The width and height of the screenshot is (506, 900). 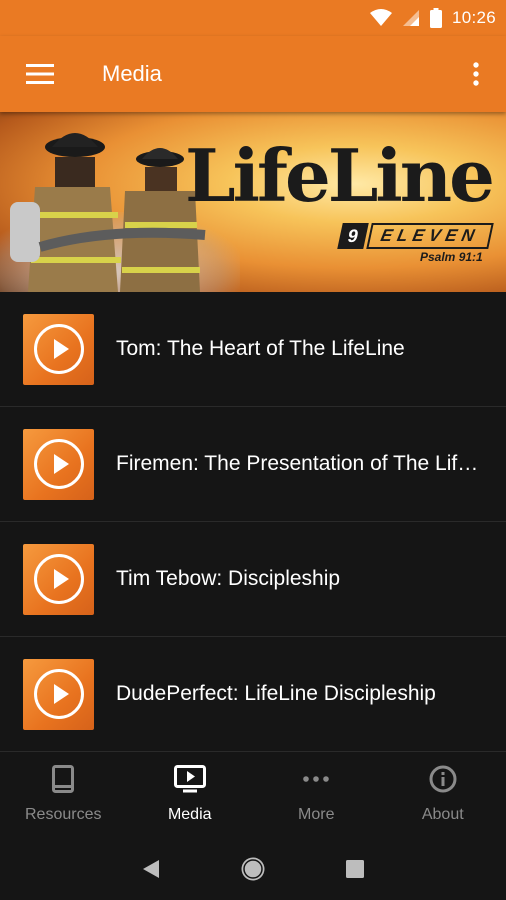 I want to click on bottom-navigation: Resources Media More About, so click(x=253, y=794).